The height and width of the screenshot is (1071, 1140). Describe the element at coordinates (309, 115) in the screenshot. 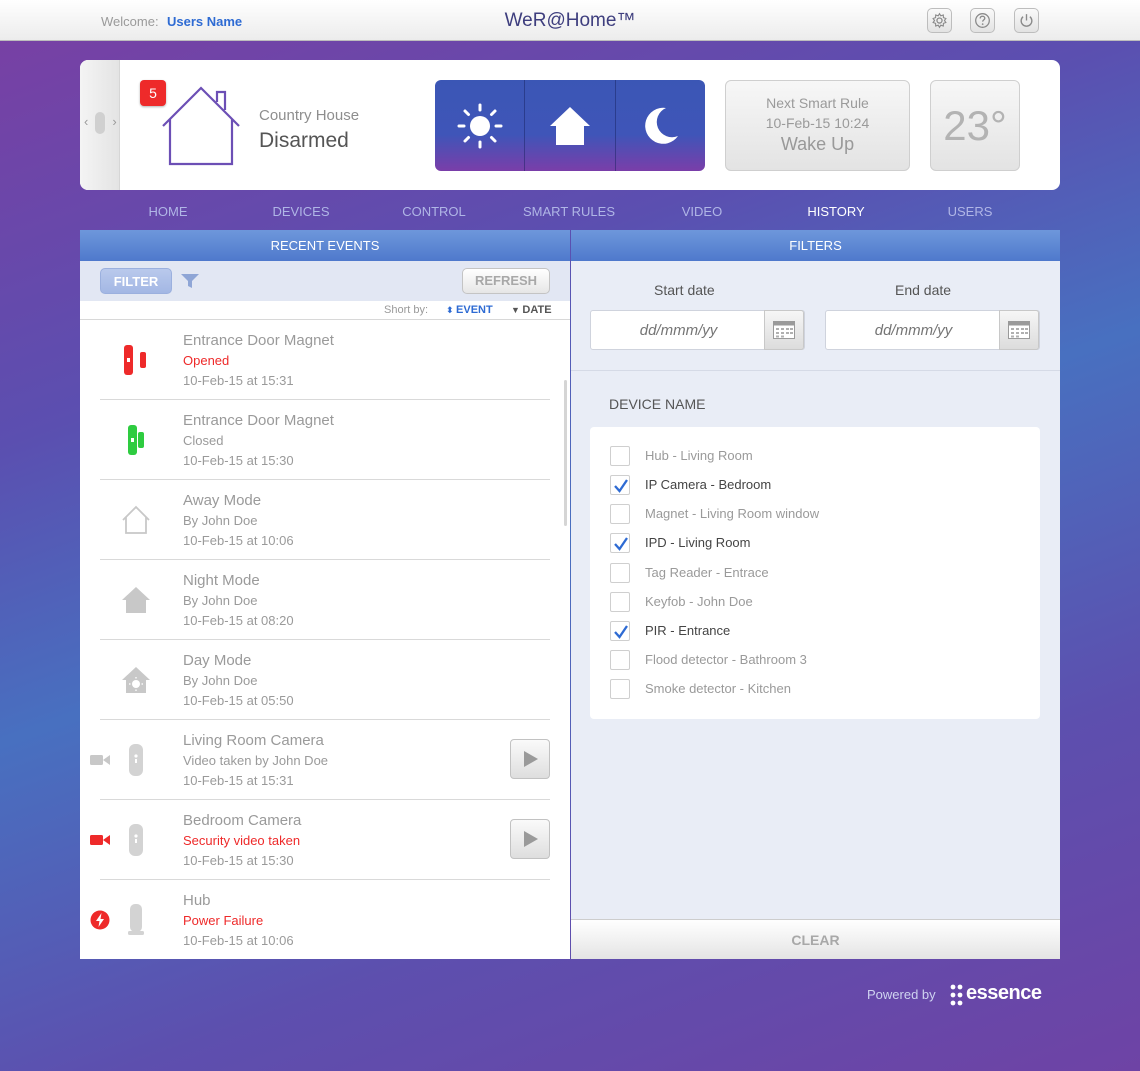

I see `location-name: Country House` at that location.